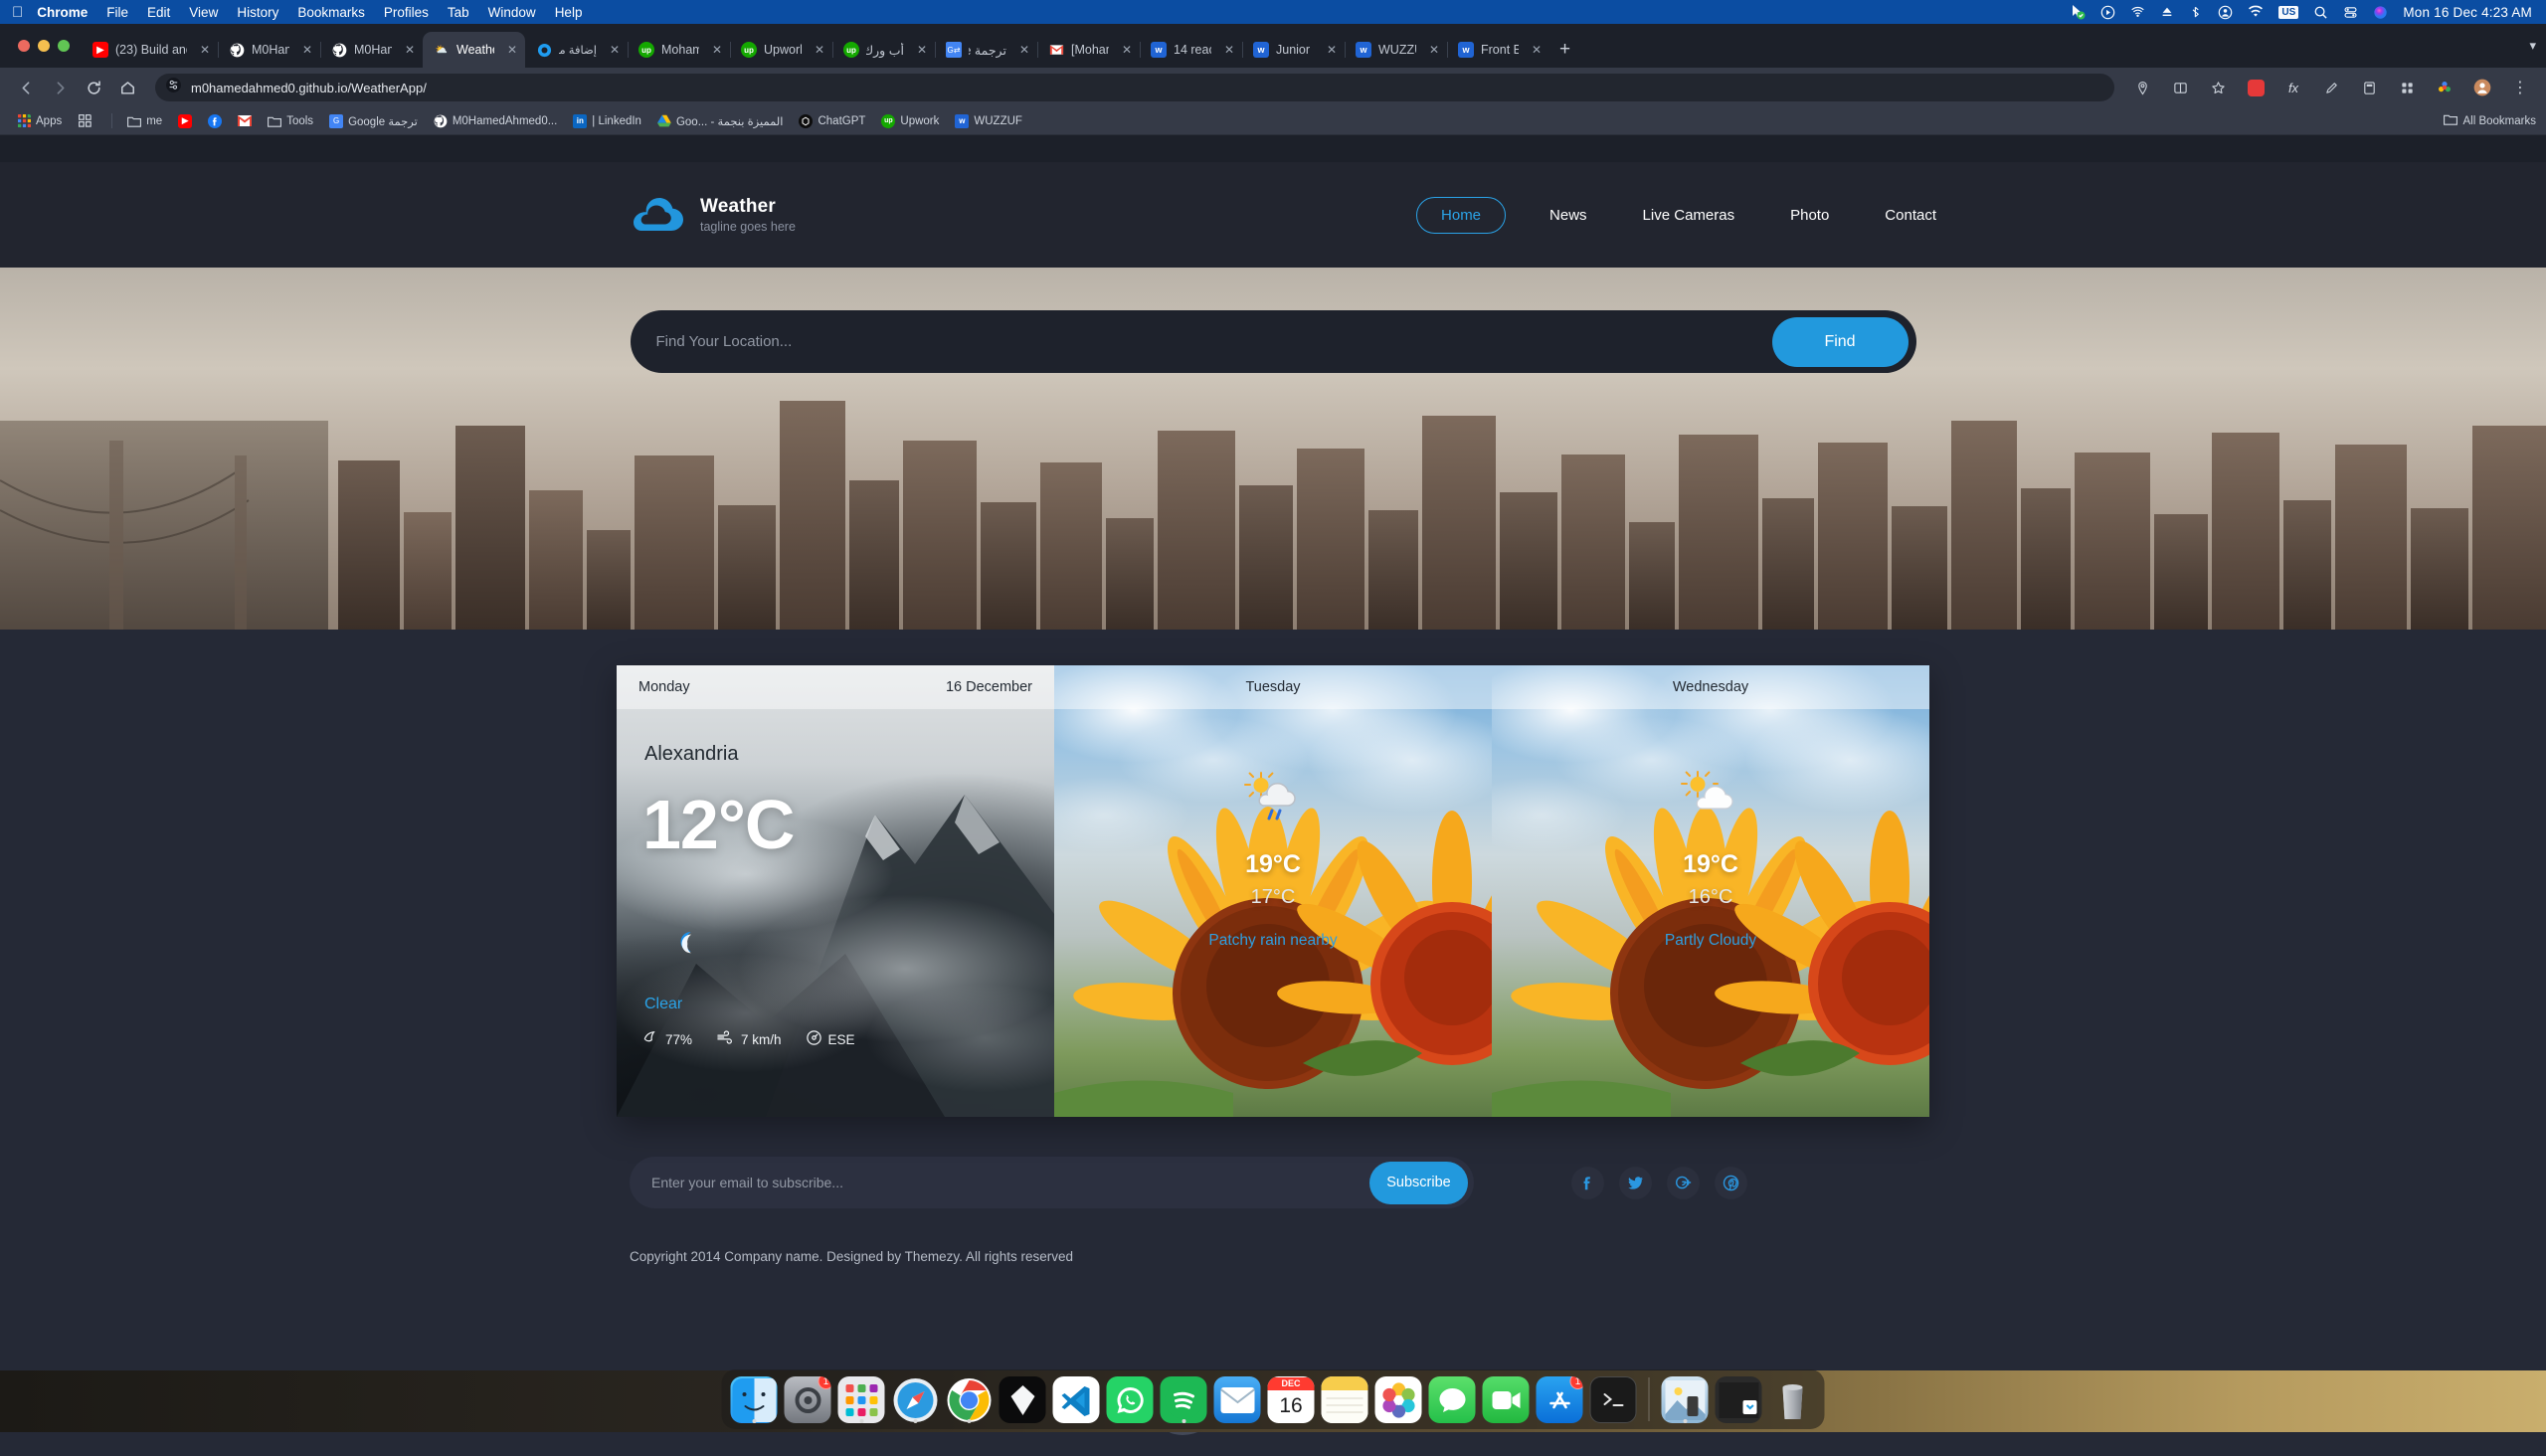 The height and width of the screenshot is (1456, 2546). What do you see at coordinates (569, 12) in the screenshot?
I see `menu-item-help: Help` at bounding box center [569, 12].